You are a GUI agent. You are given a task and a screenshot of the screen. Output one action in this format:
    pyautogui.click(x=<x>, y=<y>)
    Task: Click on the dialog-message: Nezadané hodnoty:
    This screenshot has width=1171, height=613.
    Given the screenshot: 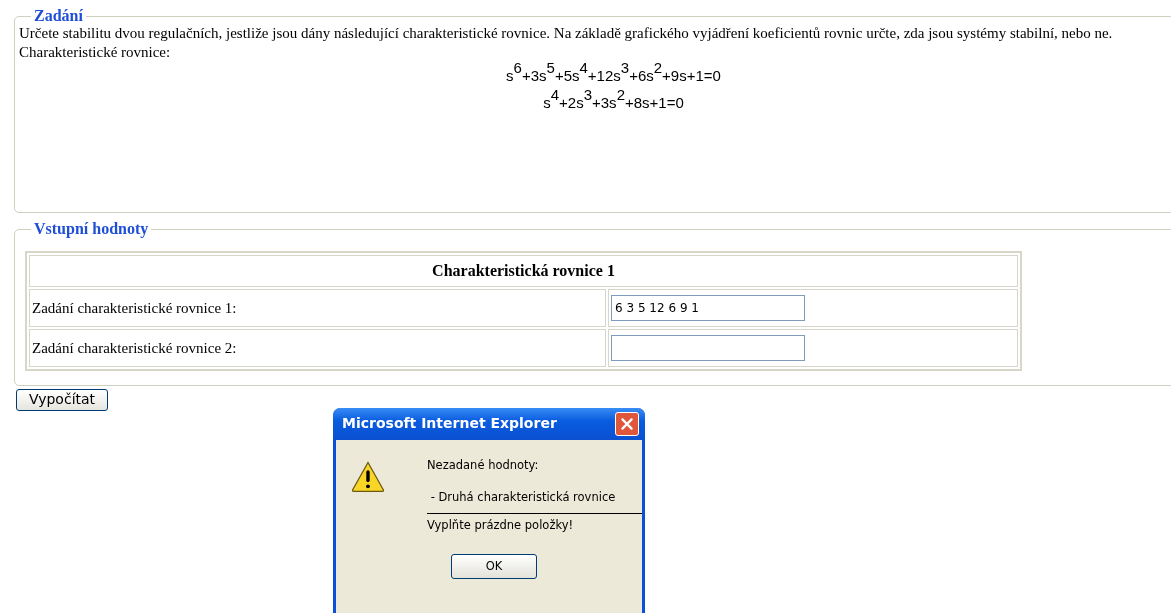 What is the action you would take?
    pyautogui.click(x=483, y=465)
    